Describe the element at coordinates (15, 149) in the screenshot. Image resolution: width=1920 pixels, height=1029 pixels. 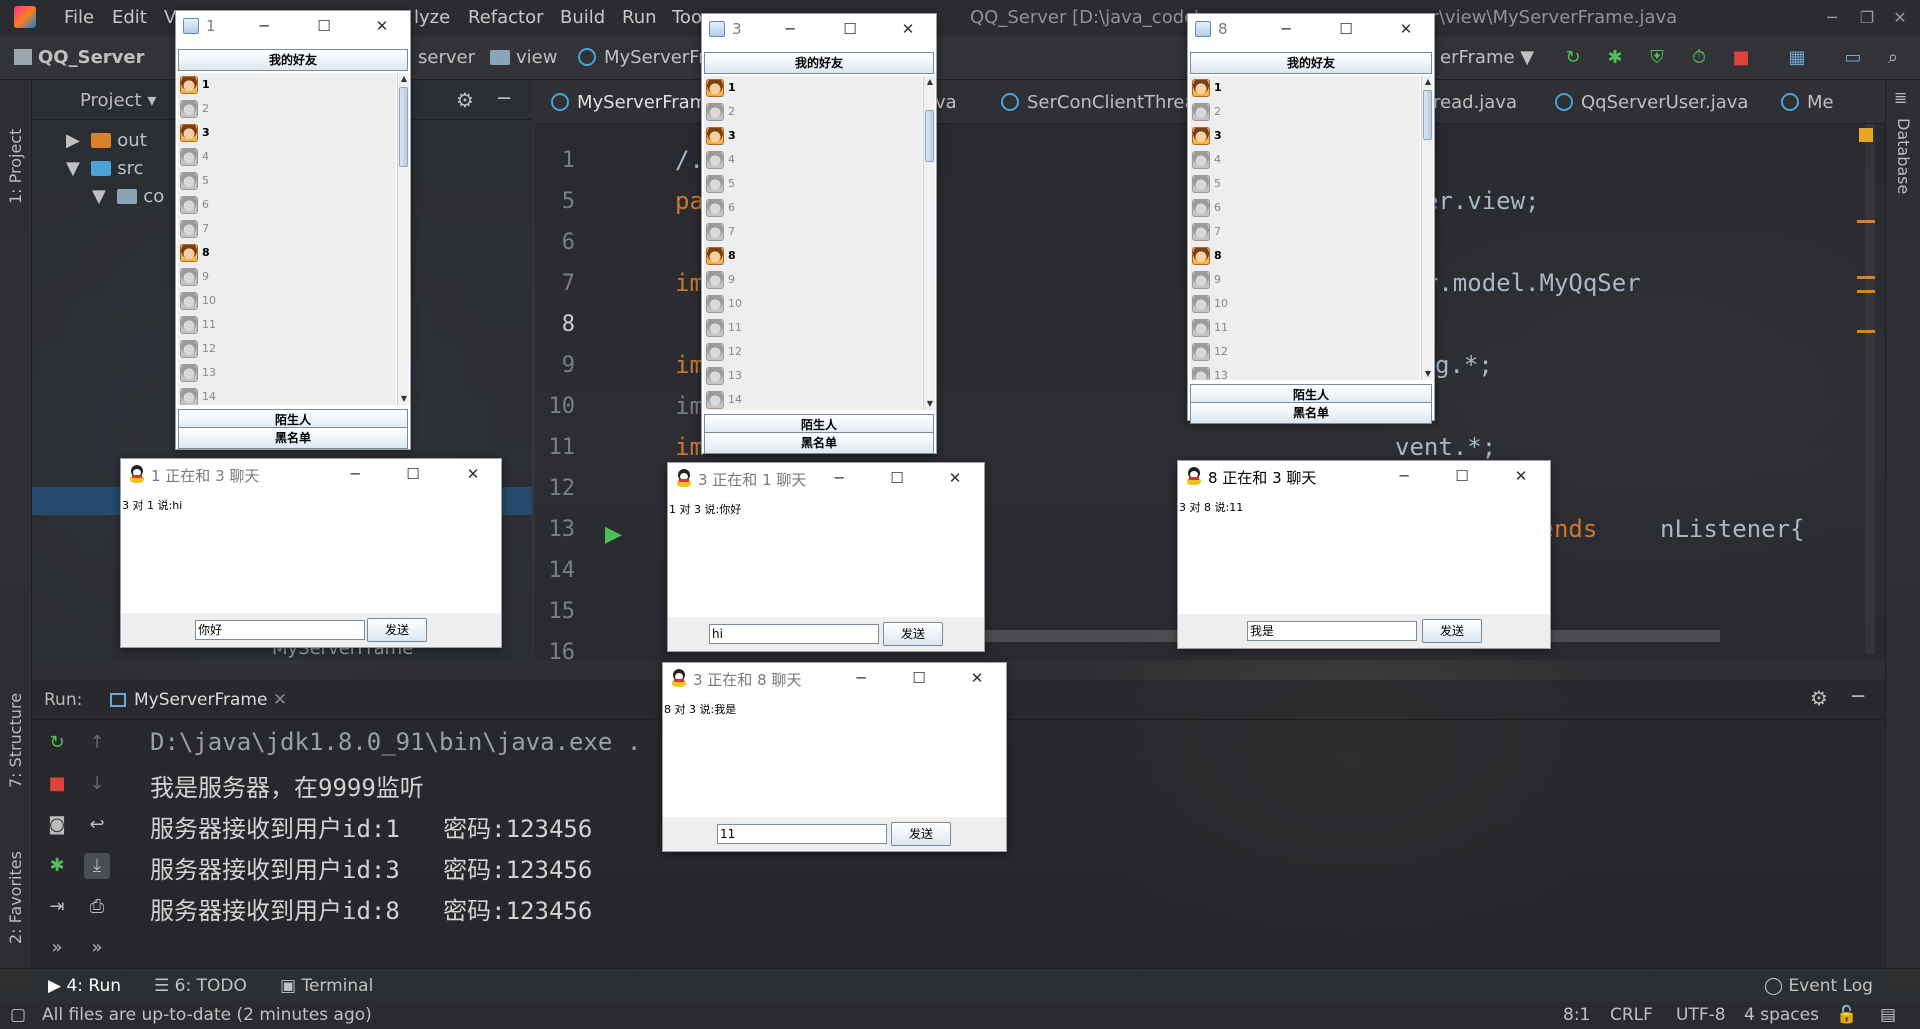
I see `tool-project: 1: Project` at that location.